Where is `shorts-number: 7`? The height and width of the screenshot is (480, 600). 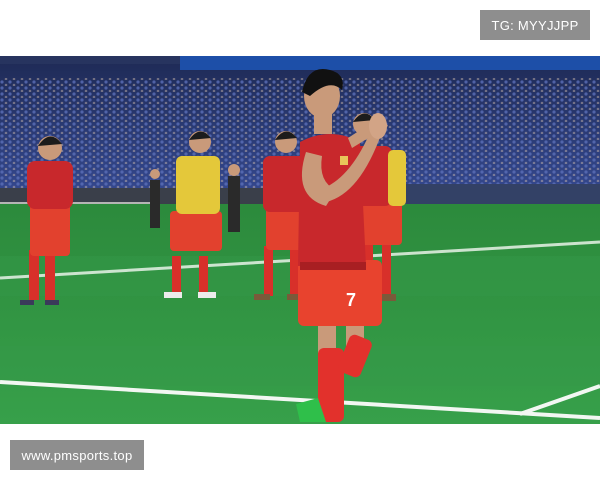 shorts-number: 7 is located at coordinates (351, 300).